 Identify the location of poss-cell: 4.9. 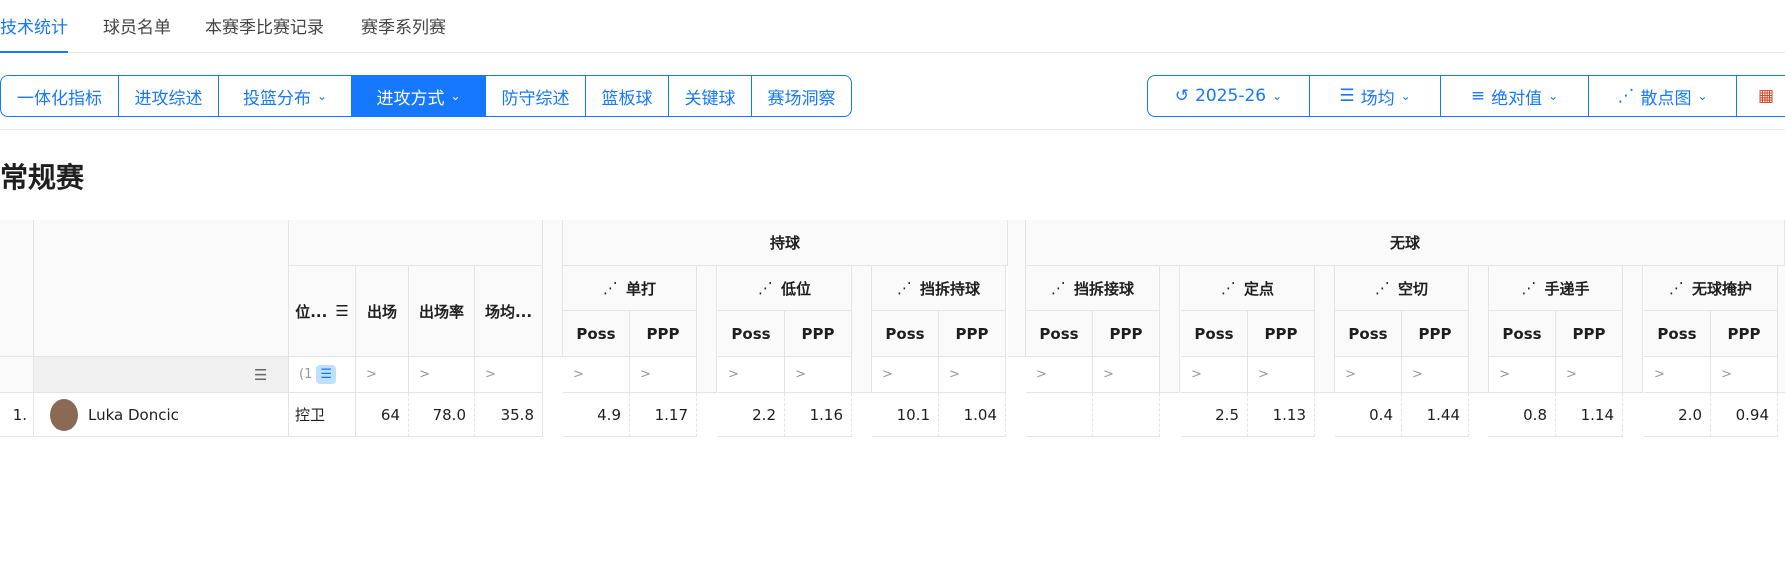
(596, 415).